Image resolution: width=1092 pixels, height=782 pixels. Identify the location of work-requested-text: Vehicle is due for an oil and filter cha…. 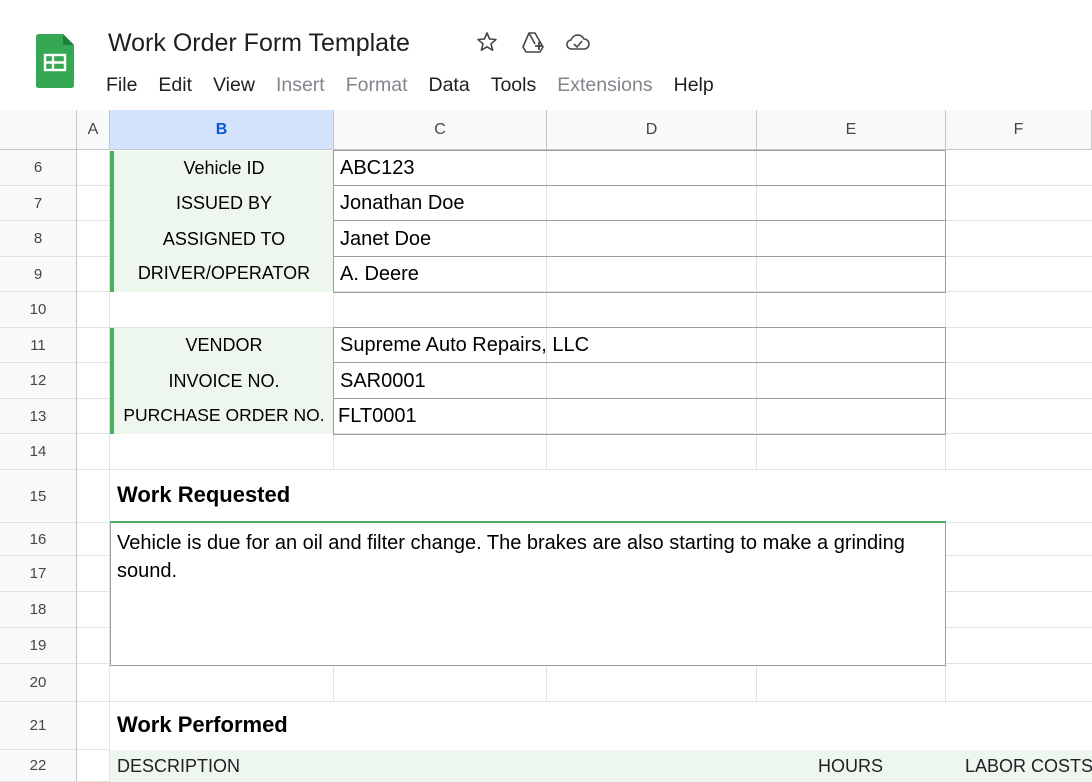
(528, 554).